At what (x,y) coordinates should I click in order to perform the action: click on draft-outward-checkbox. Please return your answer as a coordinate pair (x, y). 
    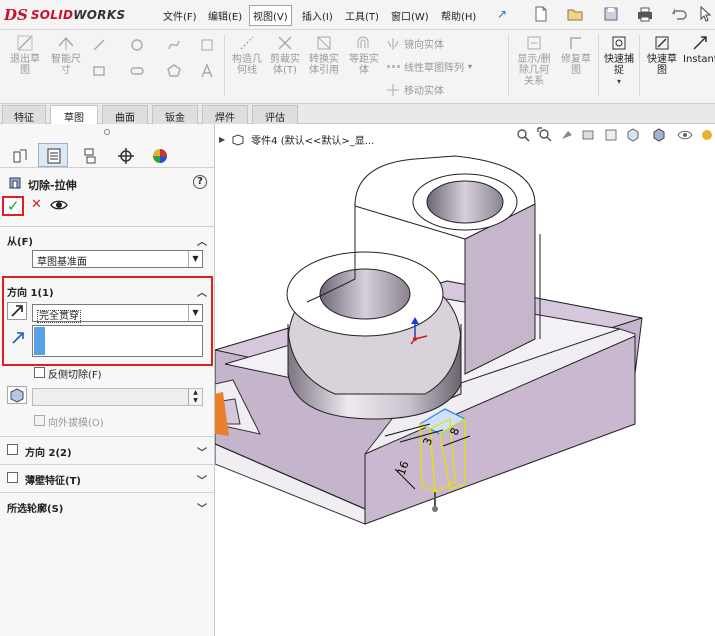
    Looking at the image, I should click on (39, 420).